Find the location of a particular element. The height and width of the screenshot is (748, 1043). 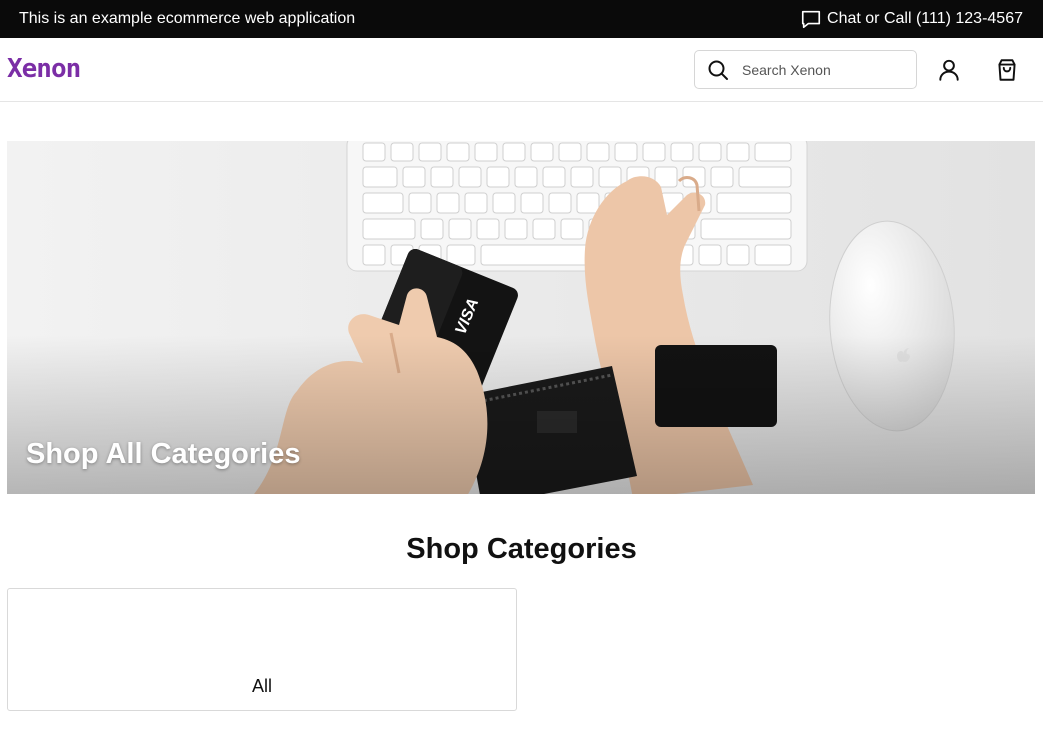

user-icon is located at coordinates (949, 70).